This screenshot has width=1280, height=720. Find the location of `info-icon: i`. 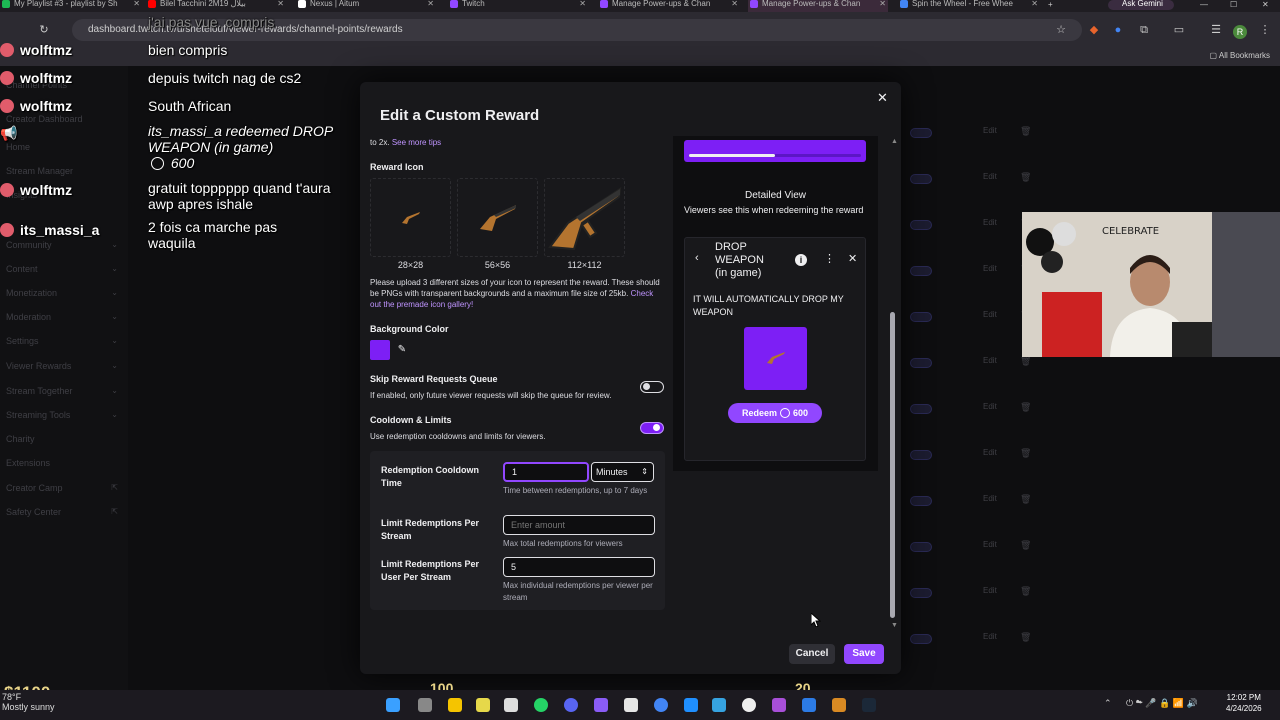

info-icon: i is located at coordinates (801, 260).